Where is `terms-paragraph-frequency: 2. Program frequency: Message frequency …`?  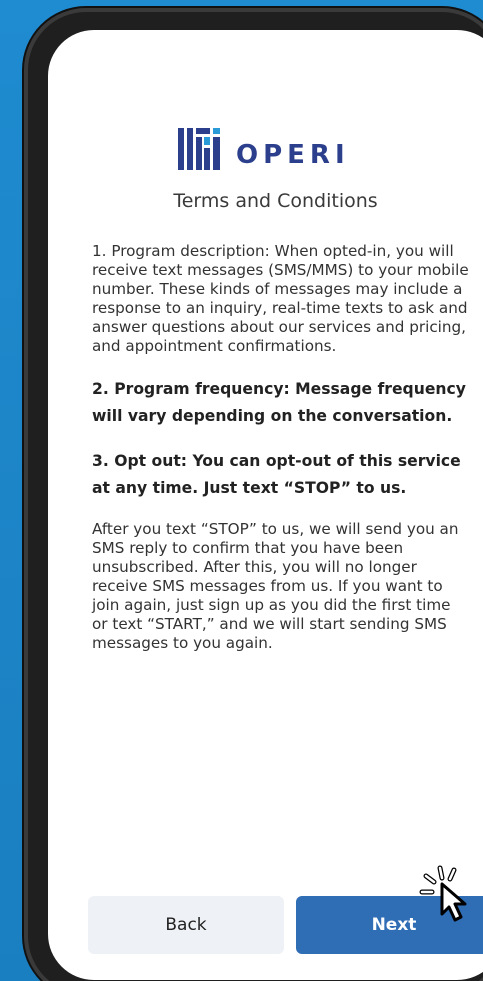 terms-paragraph-frequency: 2. Program frequency: Message frequency … is located at coordinates (279, 402).